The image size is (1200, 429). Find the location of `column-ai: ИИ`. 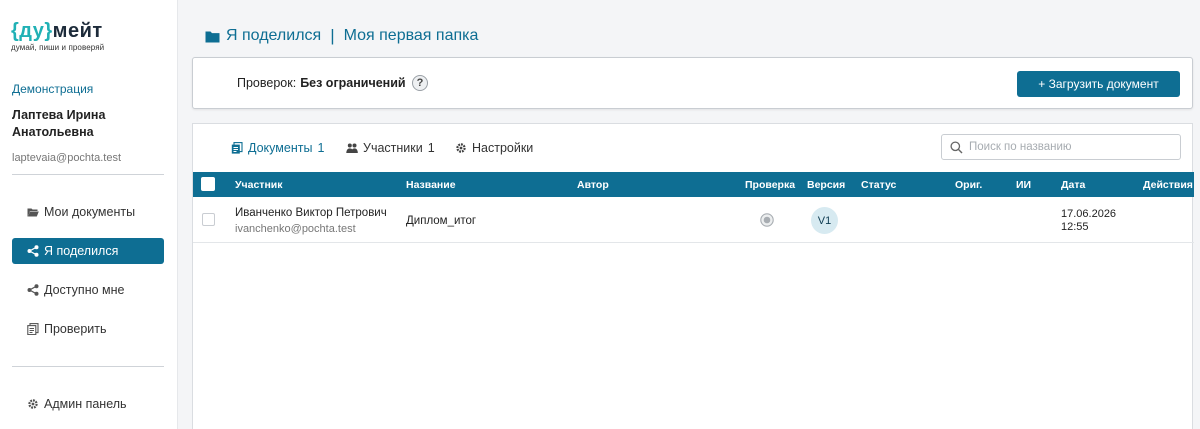

column-ai: ИИ is located at coordinates (1023, 185).